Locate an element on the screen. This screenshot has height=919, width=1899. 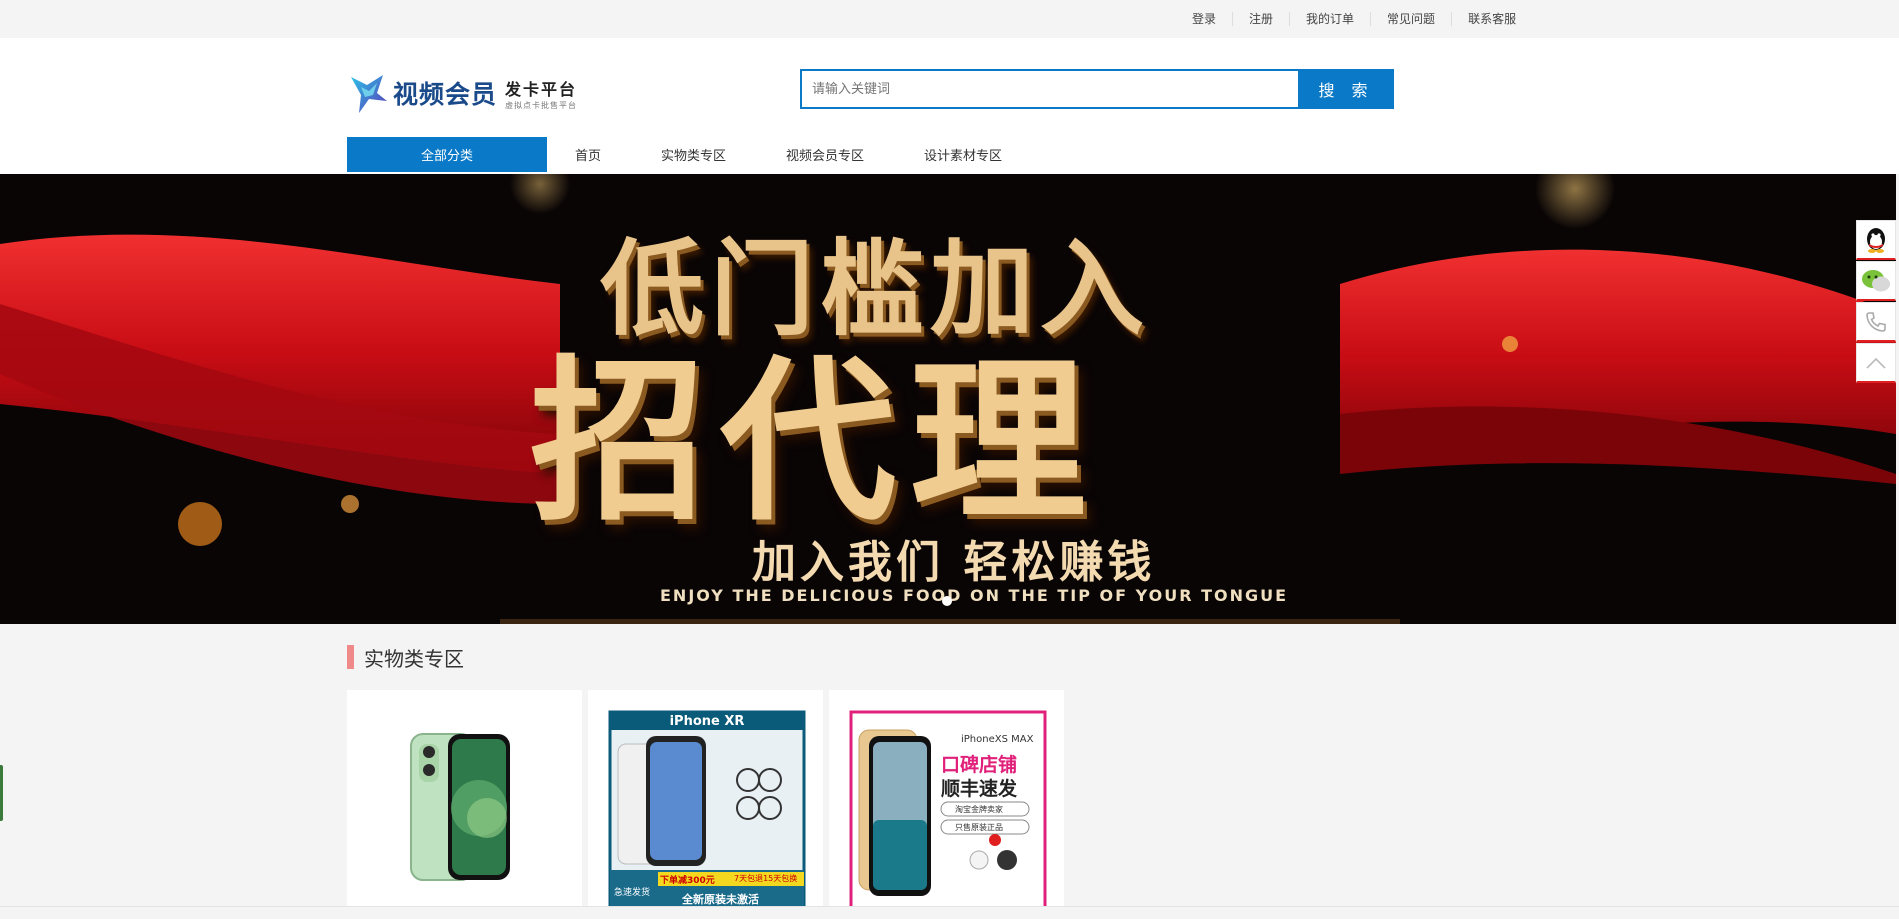
section-heading: 实物类专区 is located at coordinates (405, 657).